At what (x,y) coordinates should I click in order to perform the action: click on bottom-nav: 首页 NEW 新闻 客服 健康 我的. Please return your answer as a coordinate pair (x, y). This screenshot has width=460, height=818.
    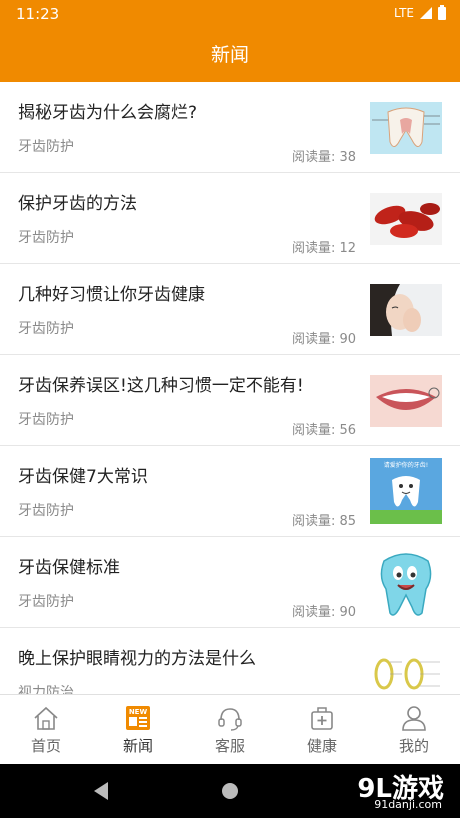
    Looking at the image, I should click on (230, 729).